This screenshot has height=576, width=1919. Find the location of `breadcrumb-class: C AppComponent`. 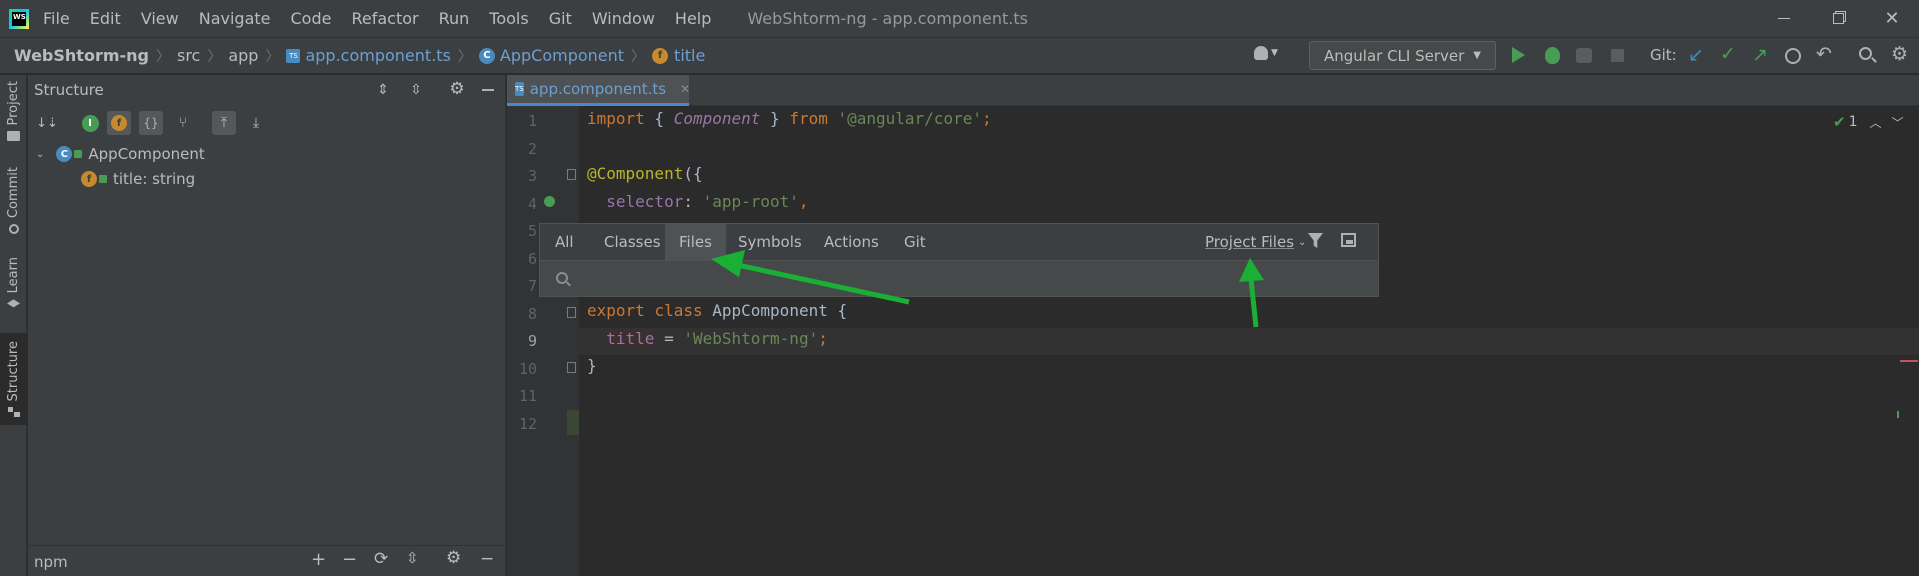

breadcrumb-class: C AppComponent is located at coordinates (551, 55).